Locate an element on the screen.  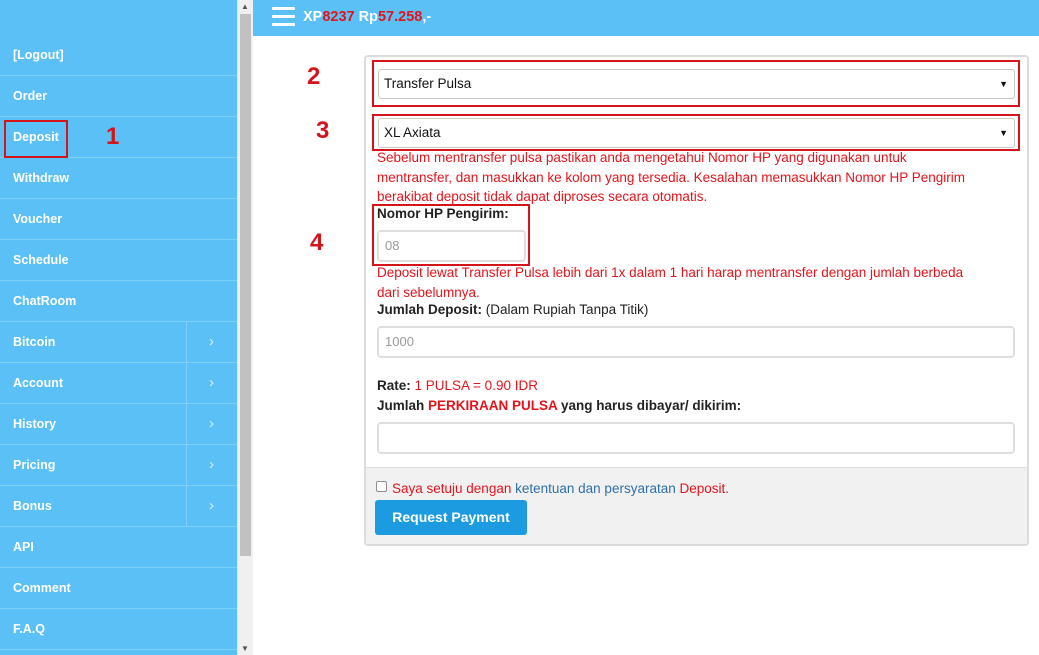
top-bar: XP8237 Rp57.258,- is located at coordinates (646, 18).